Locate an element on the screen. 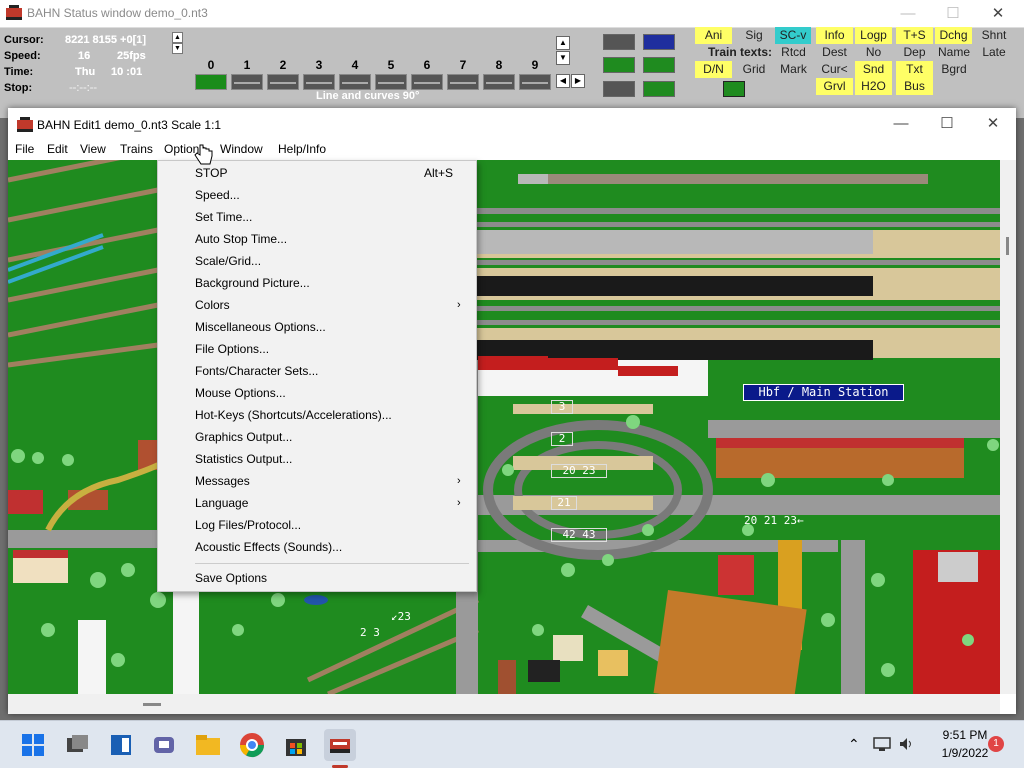 Image resolution: width=1024 pixels, height=768 pixels. toggle-name-button: Name is located at coordinates (954, 52).